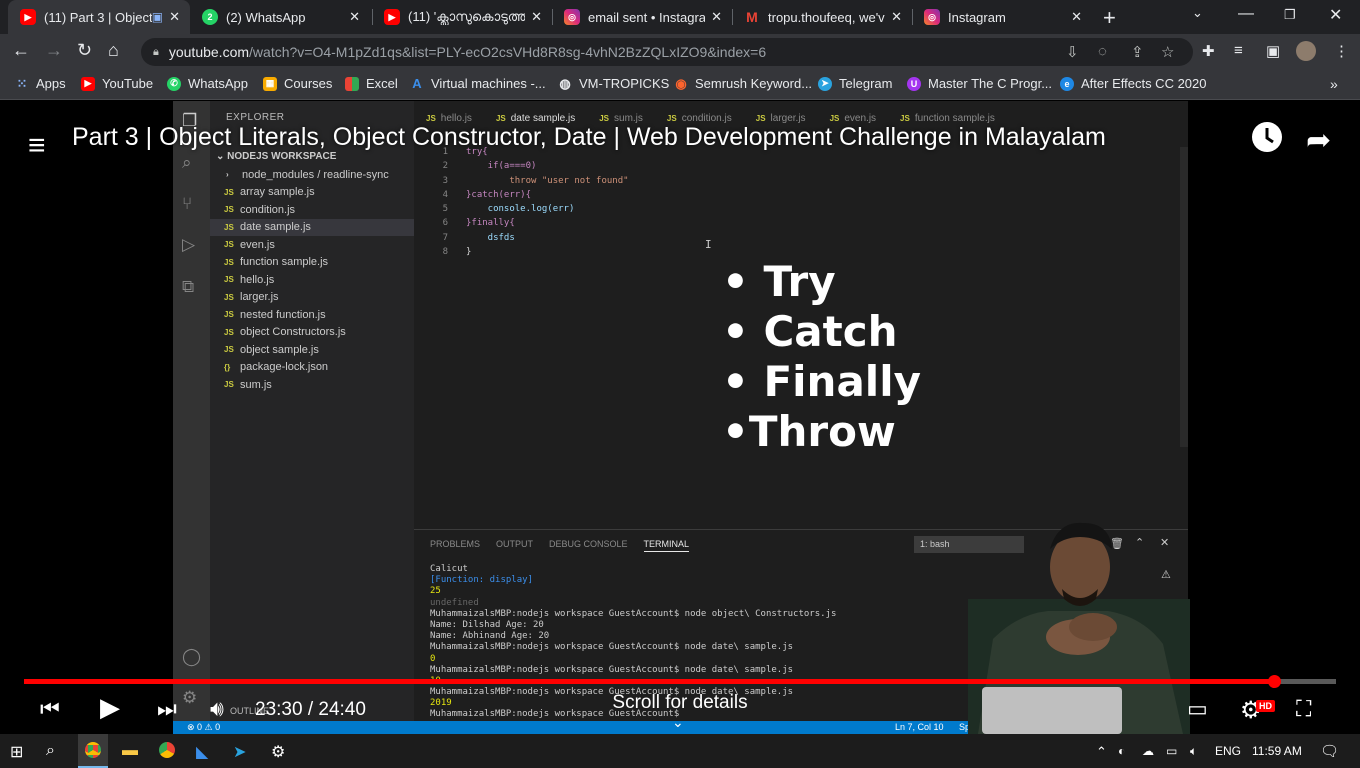 Image resolution: width=1360 pixels, height=768 pixels. What do you see at coordinates (50, 751) in the screenshot?
I see `search-icon: ⌕` at bounding box center [50, 751].